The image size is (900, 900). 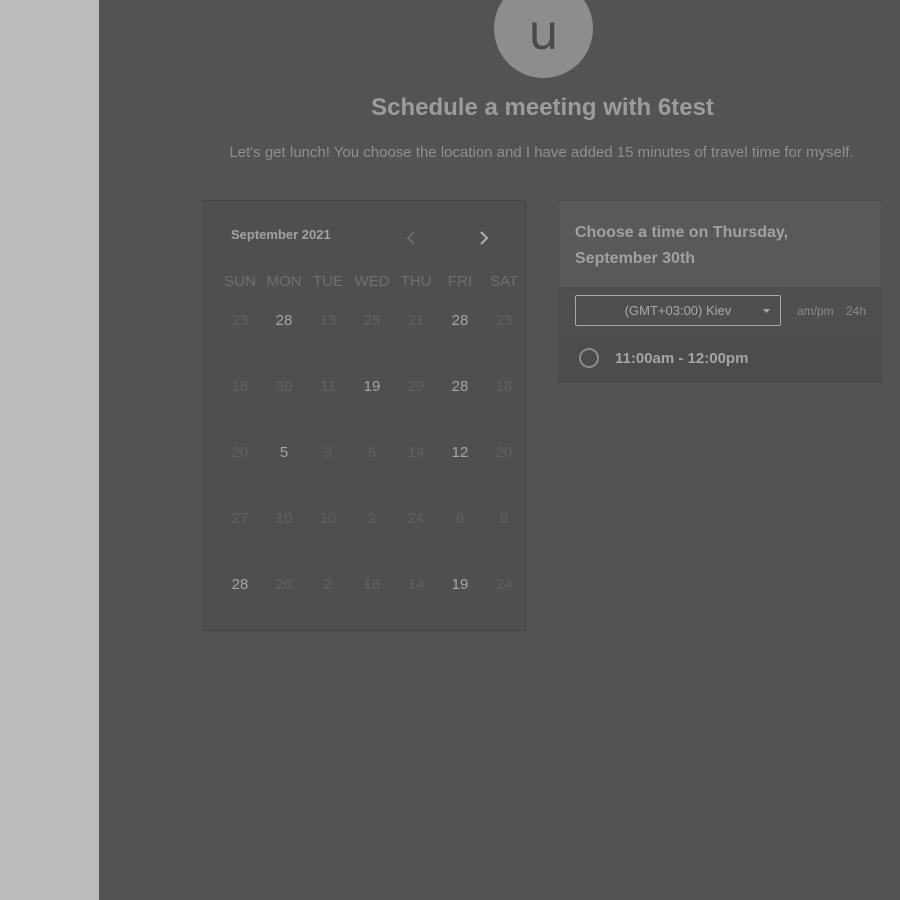 What do you see at coordinates (460, 476) in the screenshot?
I see `calendar-day-available: 12` at bounding box center [460, 476].